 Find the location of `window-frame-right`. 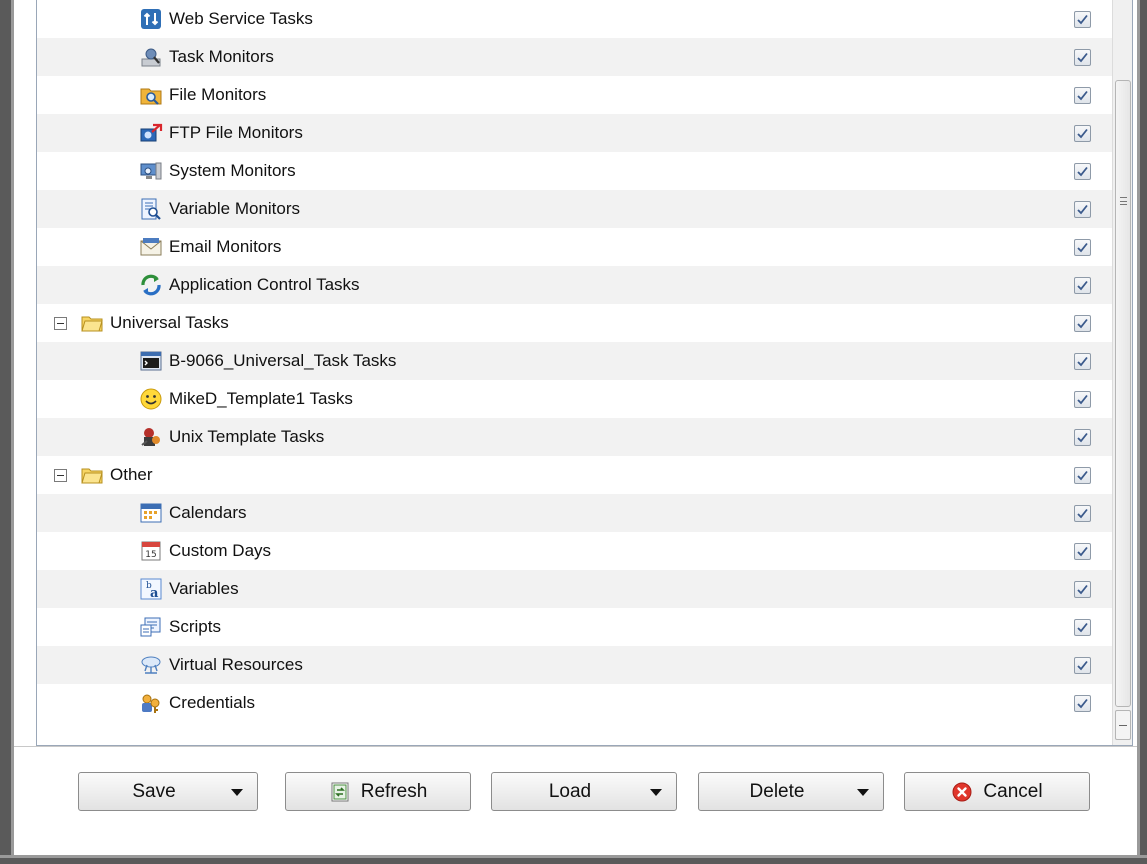

window-frame-right is located at coordinates (1142, 432).